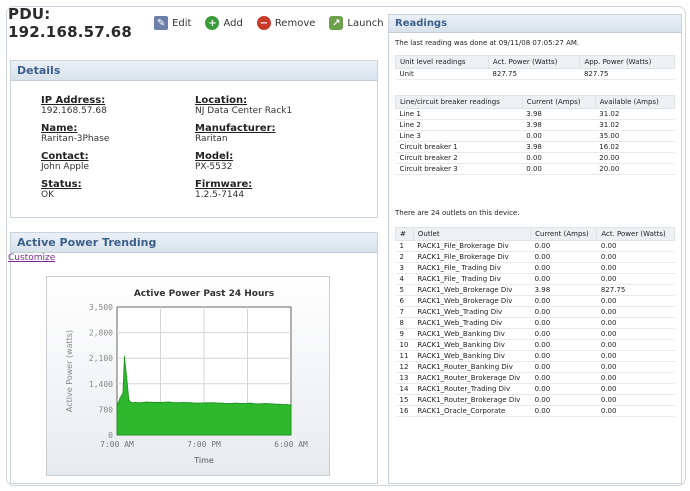 This screenshot has width=690, height=491. What do you see at coordinates (459, 169) in the screenshot?
I see `line-cell: Circuit breaker 3` at bounding box center [459, 169].